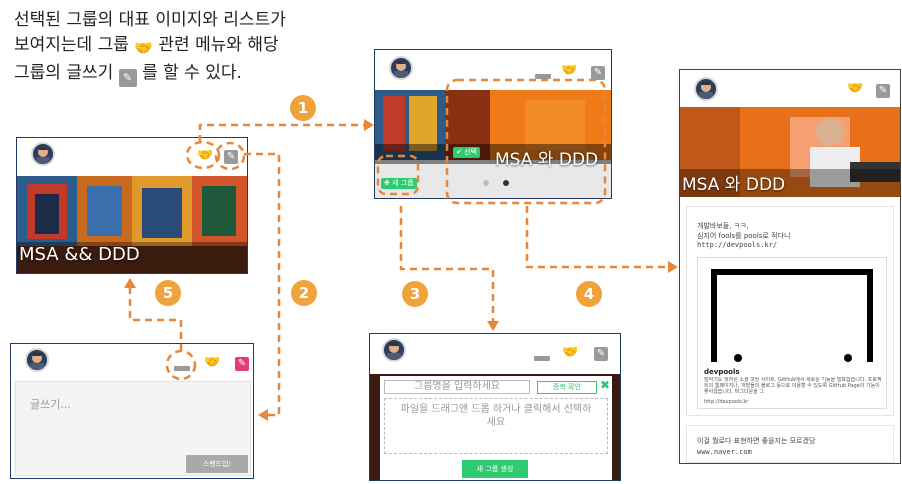 This screenshot has height=484, width=902. I want to click on write-panel: 🤝 ✎ 글쓰기... 스펜드업!, so click(132, 411).